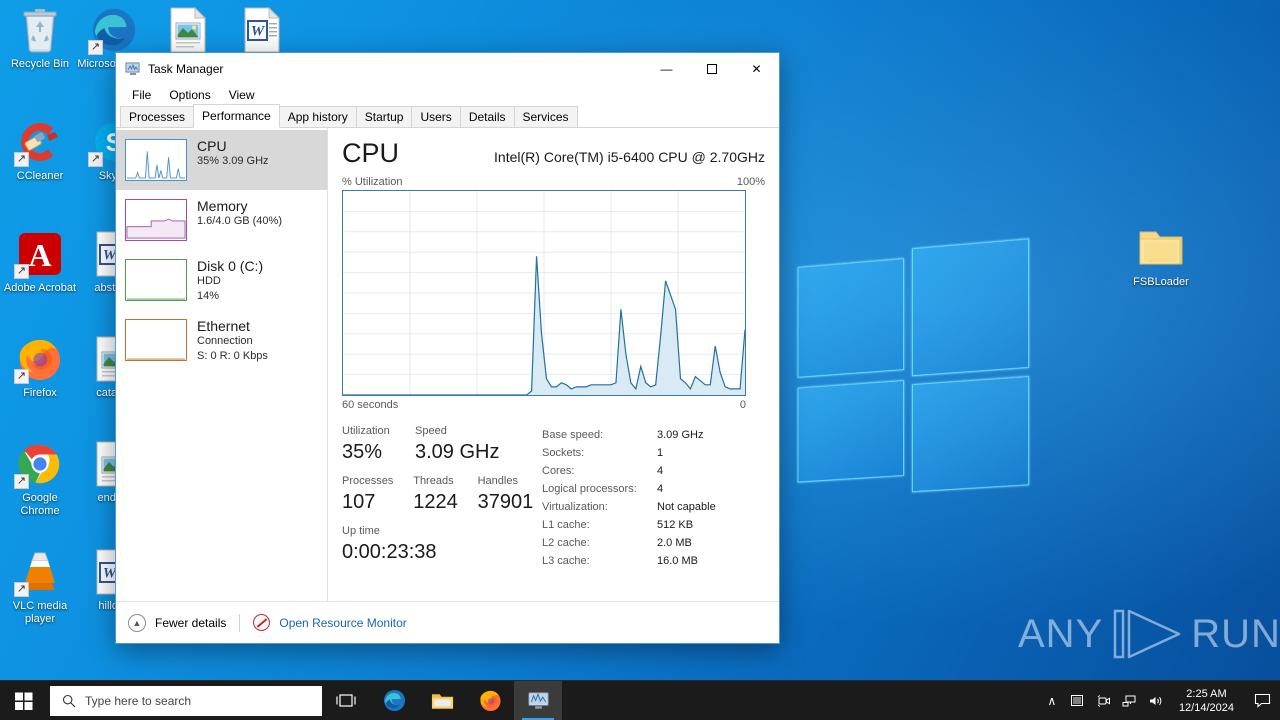  Describe the element at coordinates (660, 471) in the screenshot. I see `info-value: 4` at that location.